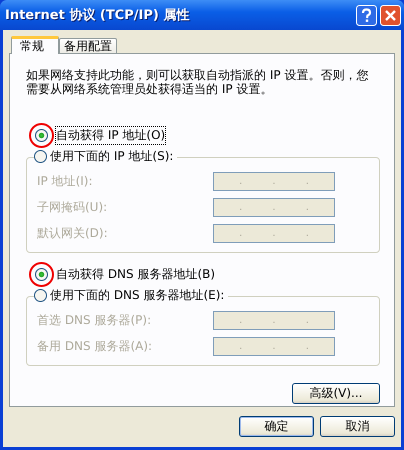  Describe the element at coordinates (88, 45) in the screenshot. I see `tab: 备用配置` at that location.